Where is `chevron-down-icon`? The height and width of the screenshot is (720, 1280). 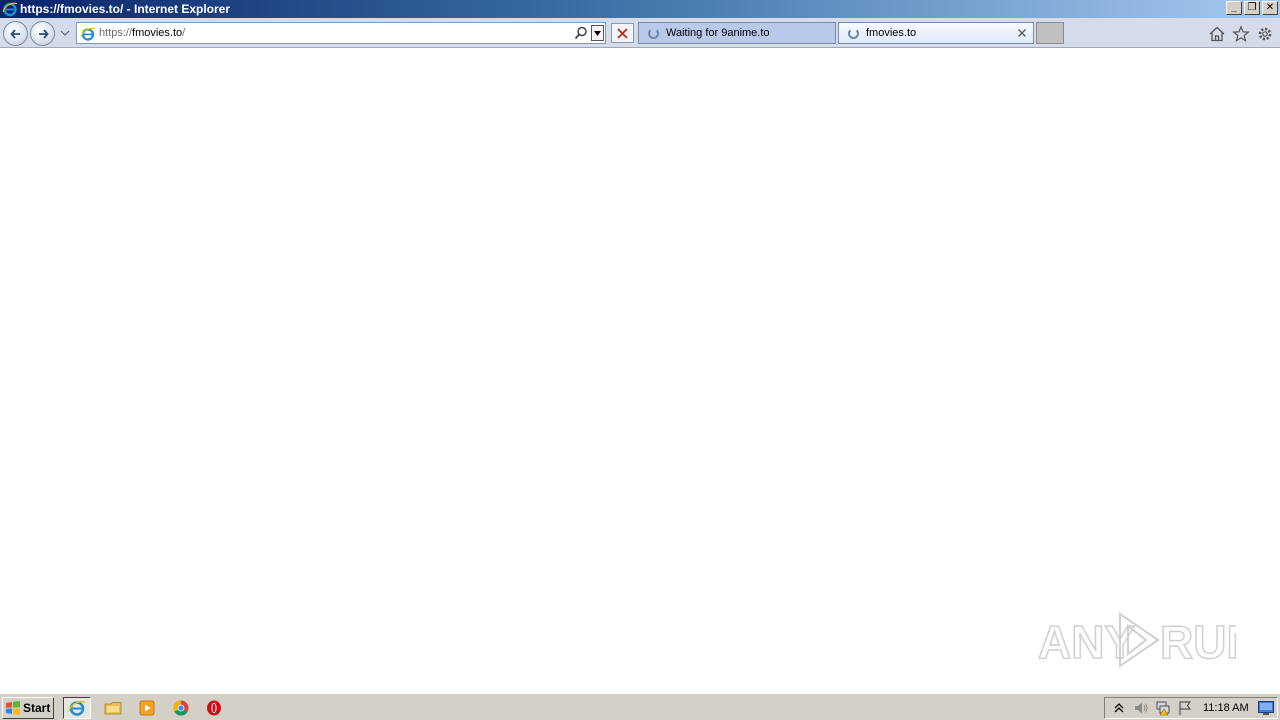
chevron-down-icon is located at coordinates (597, 33).